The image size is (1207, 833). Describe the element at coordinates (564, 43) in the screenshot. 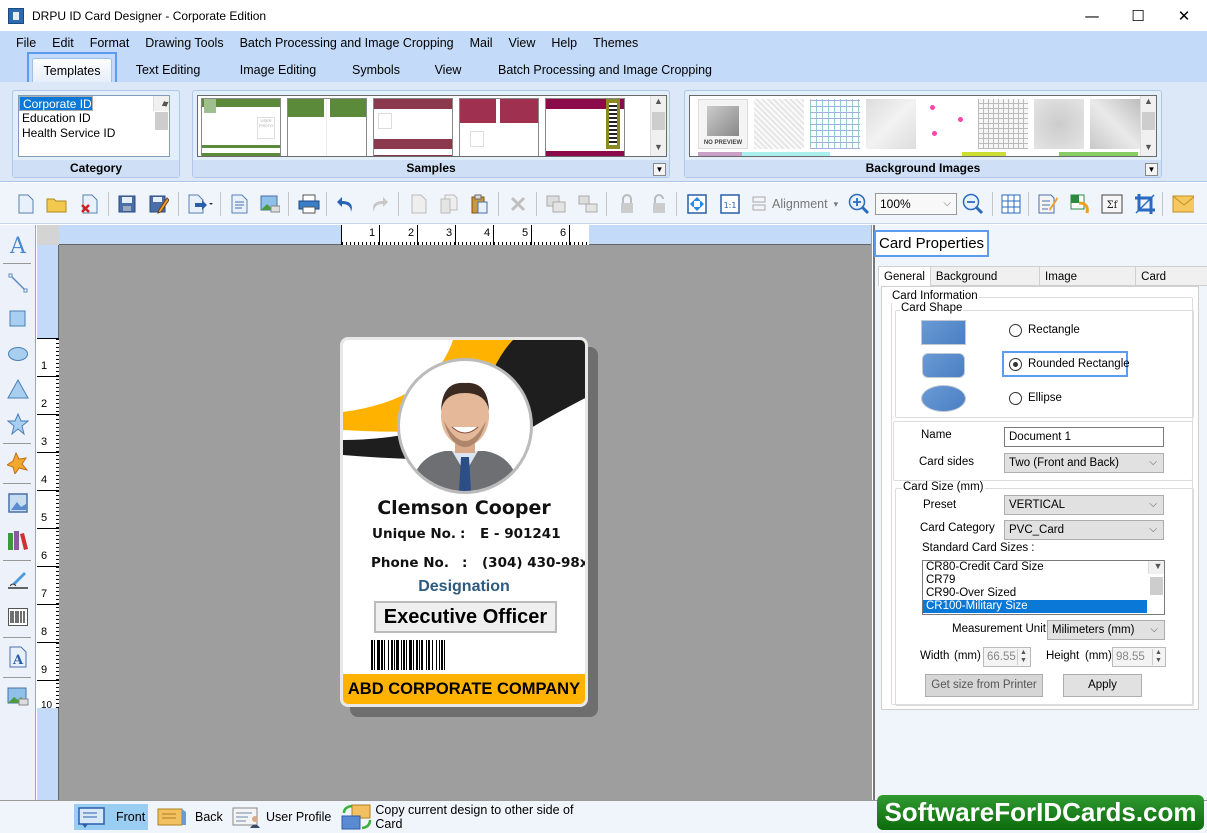

I see `menu-help: Help` at that location.